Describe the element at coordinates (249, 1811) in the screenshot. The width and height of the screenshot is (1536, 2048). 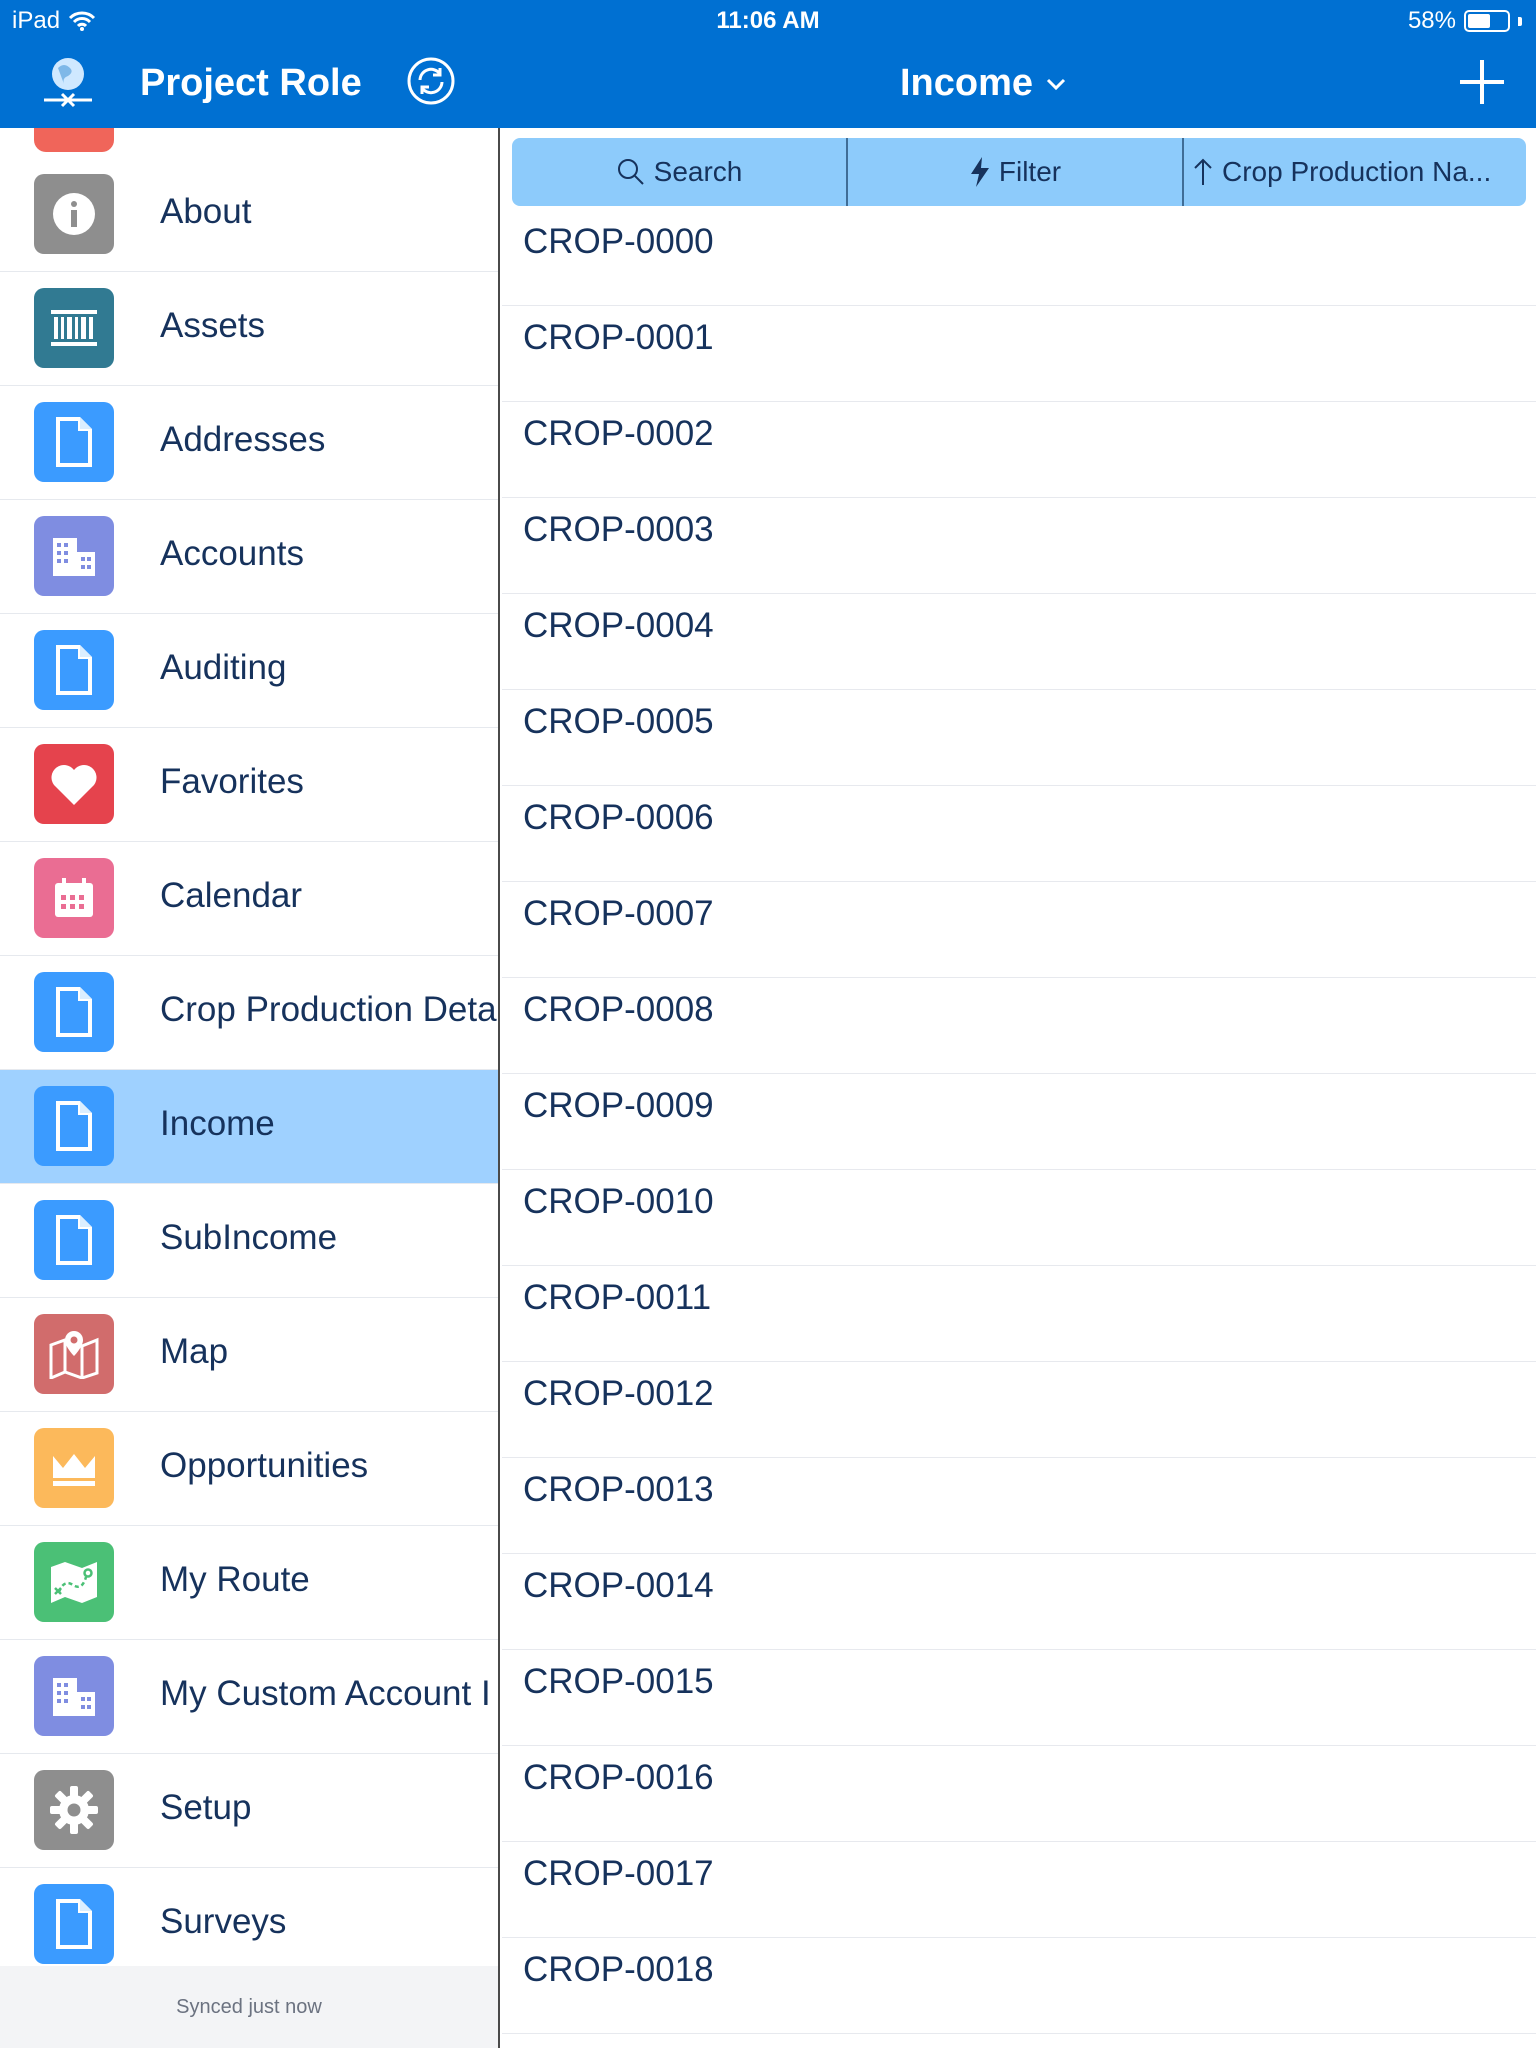
I see `sidebar-item-setup: Setup` at that location.